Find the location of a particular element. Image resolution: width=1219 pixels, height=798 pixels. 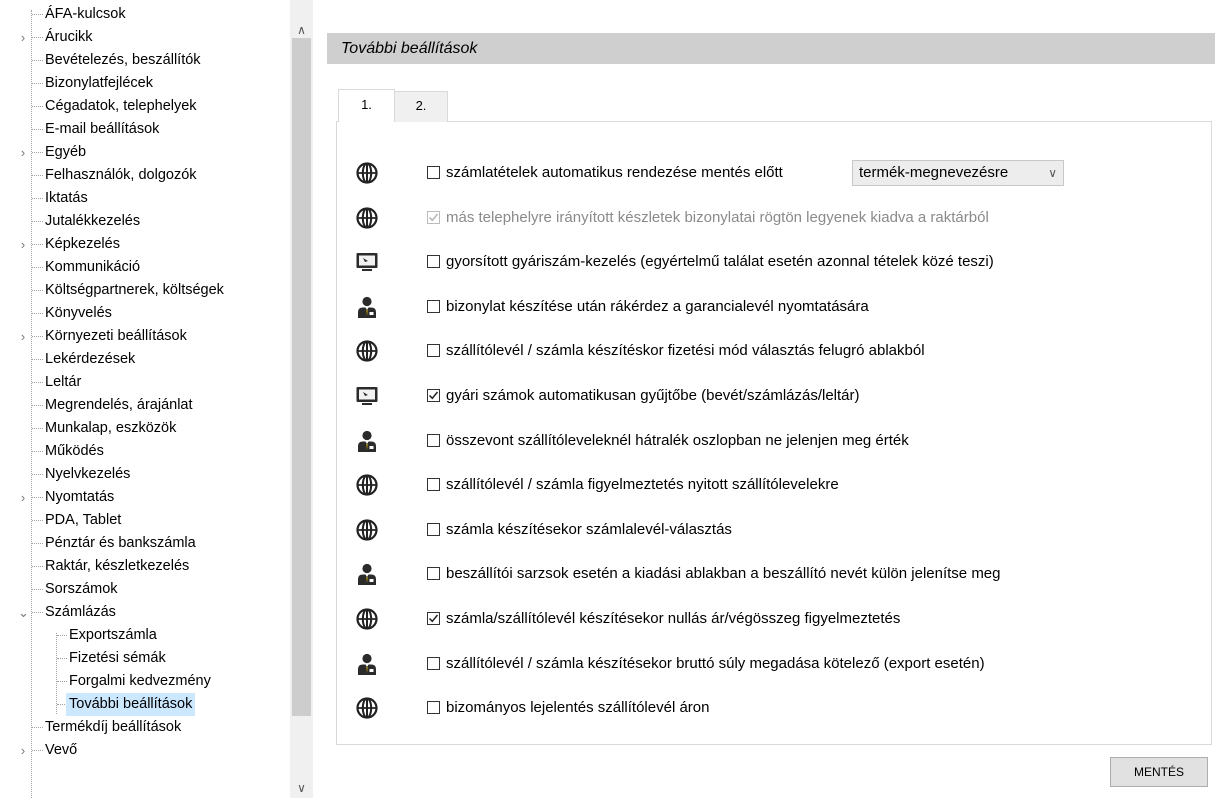

tree-item-label: Leltár is located at coordinates (63, 382).